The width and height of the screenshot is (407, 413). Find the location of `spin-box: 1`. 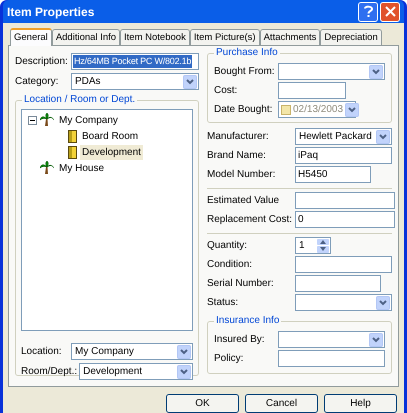

spin-box: 1 is located at coordinates (313, 245).